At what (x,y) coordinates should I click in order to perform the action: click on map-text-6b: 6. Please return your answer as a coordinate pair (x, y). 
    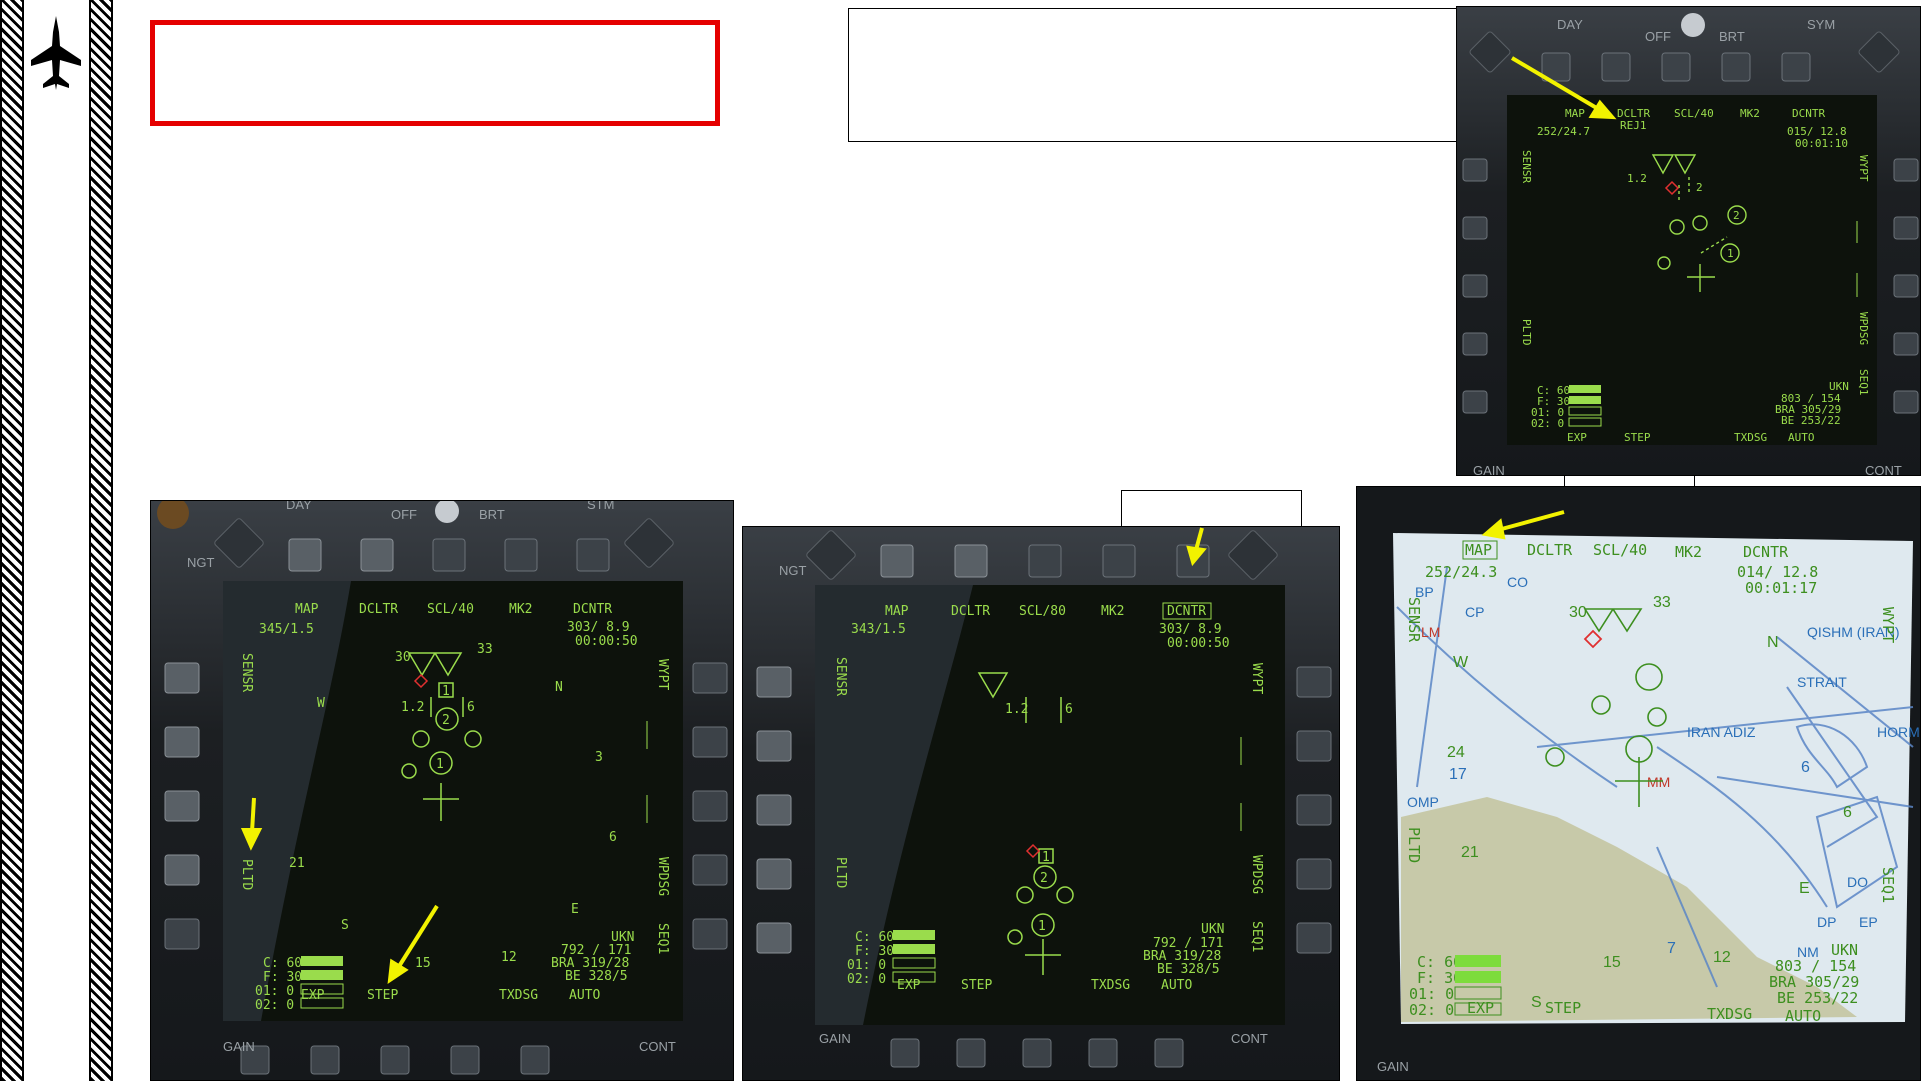
    Looking at the image, I should click on (1805, 767).